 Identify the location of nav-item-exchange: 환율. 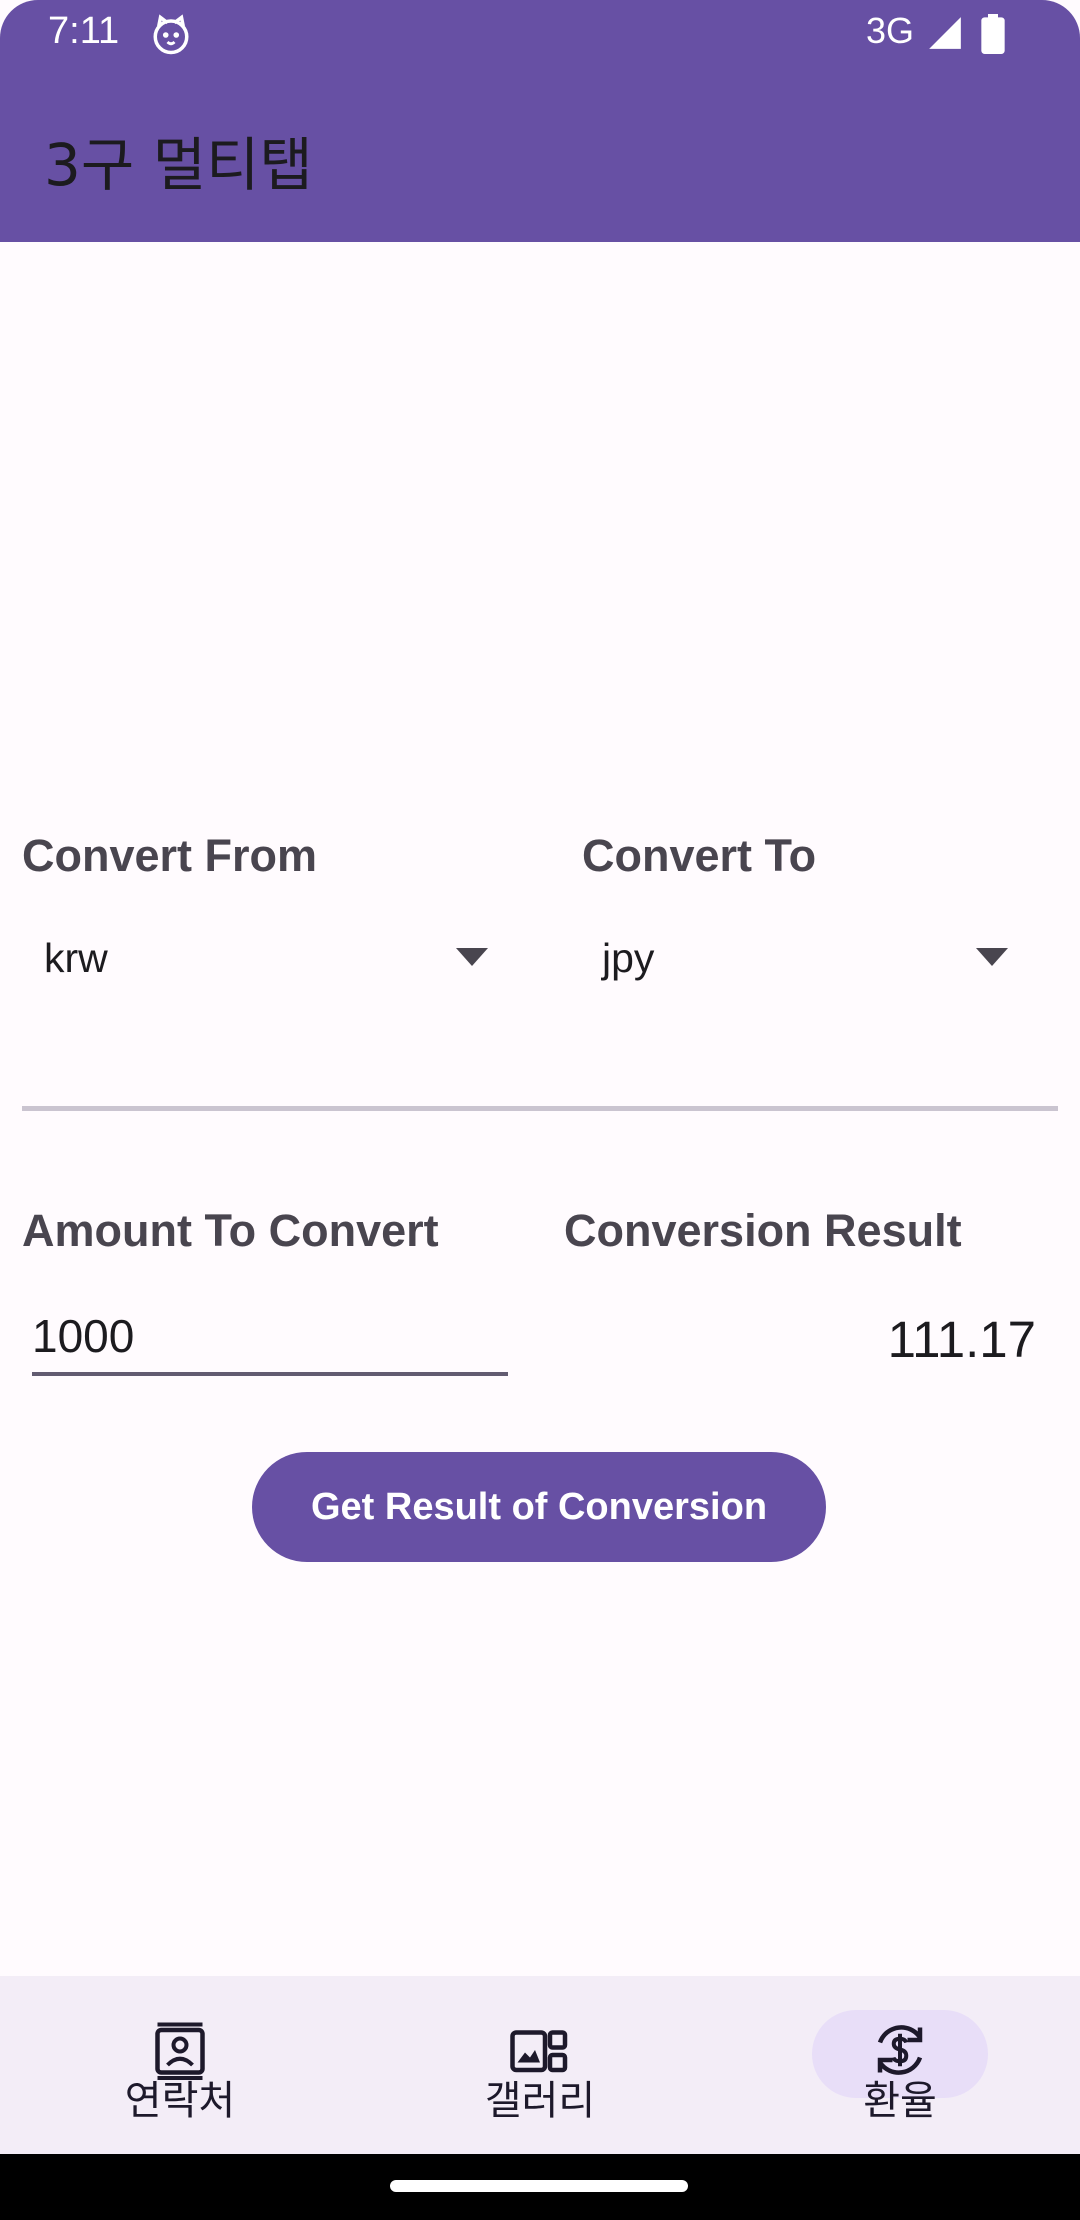
(900, 2065).